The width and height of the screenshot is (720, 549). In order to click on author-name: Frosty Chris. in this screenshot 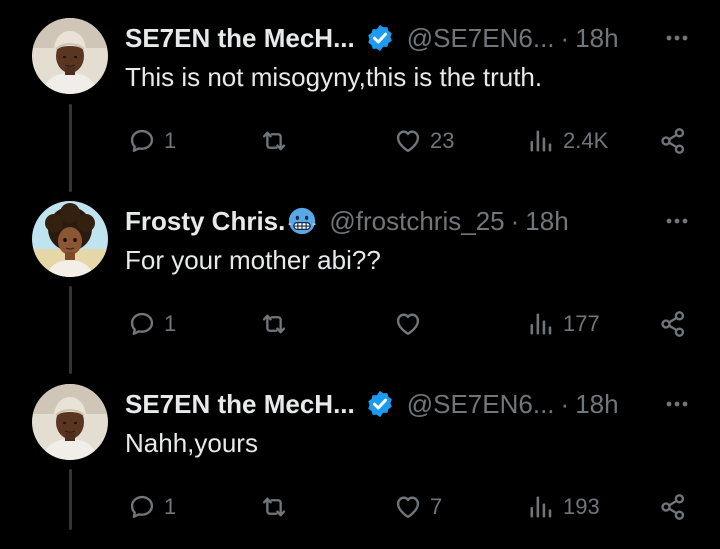, I will do `click(205, 221)`.